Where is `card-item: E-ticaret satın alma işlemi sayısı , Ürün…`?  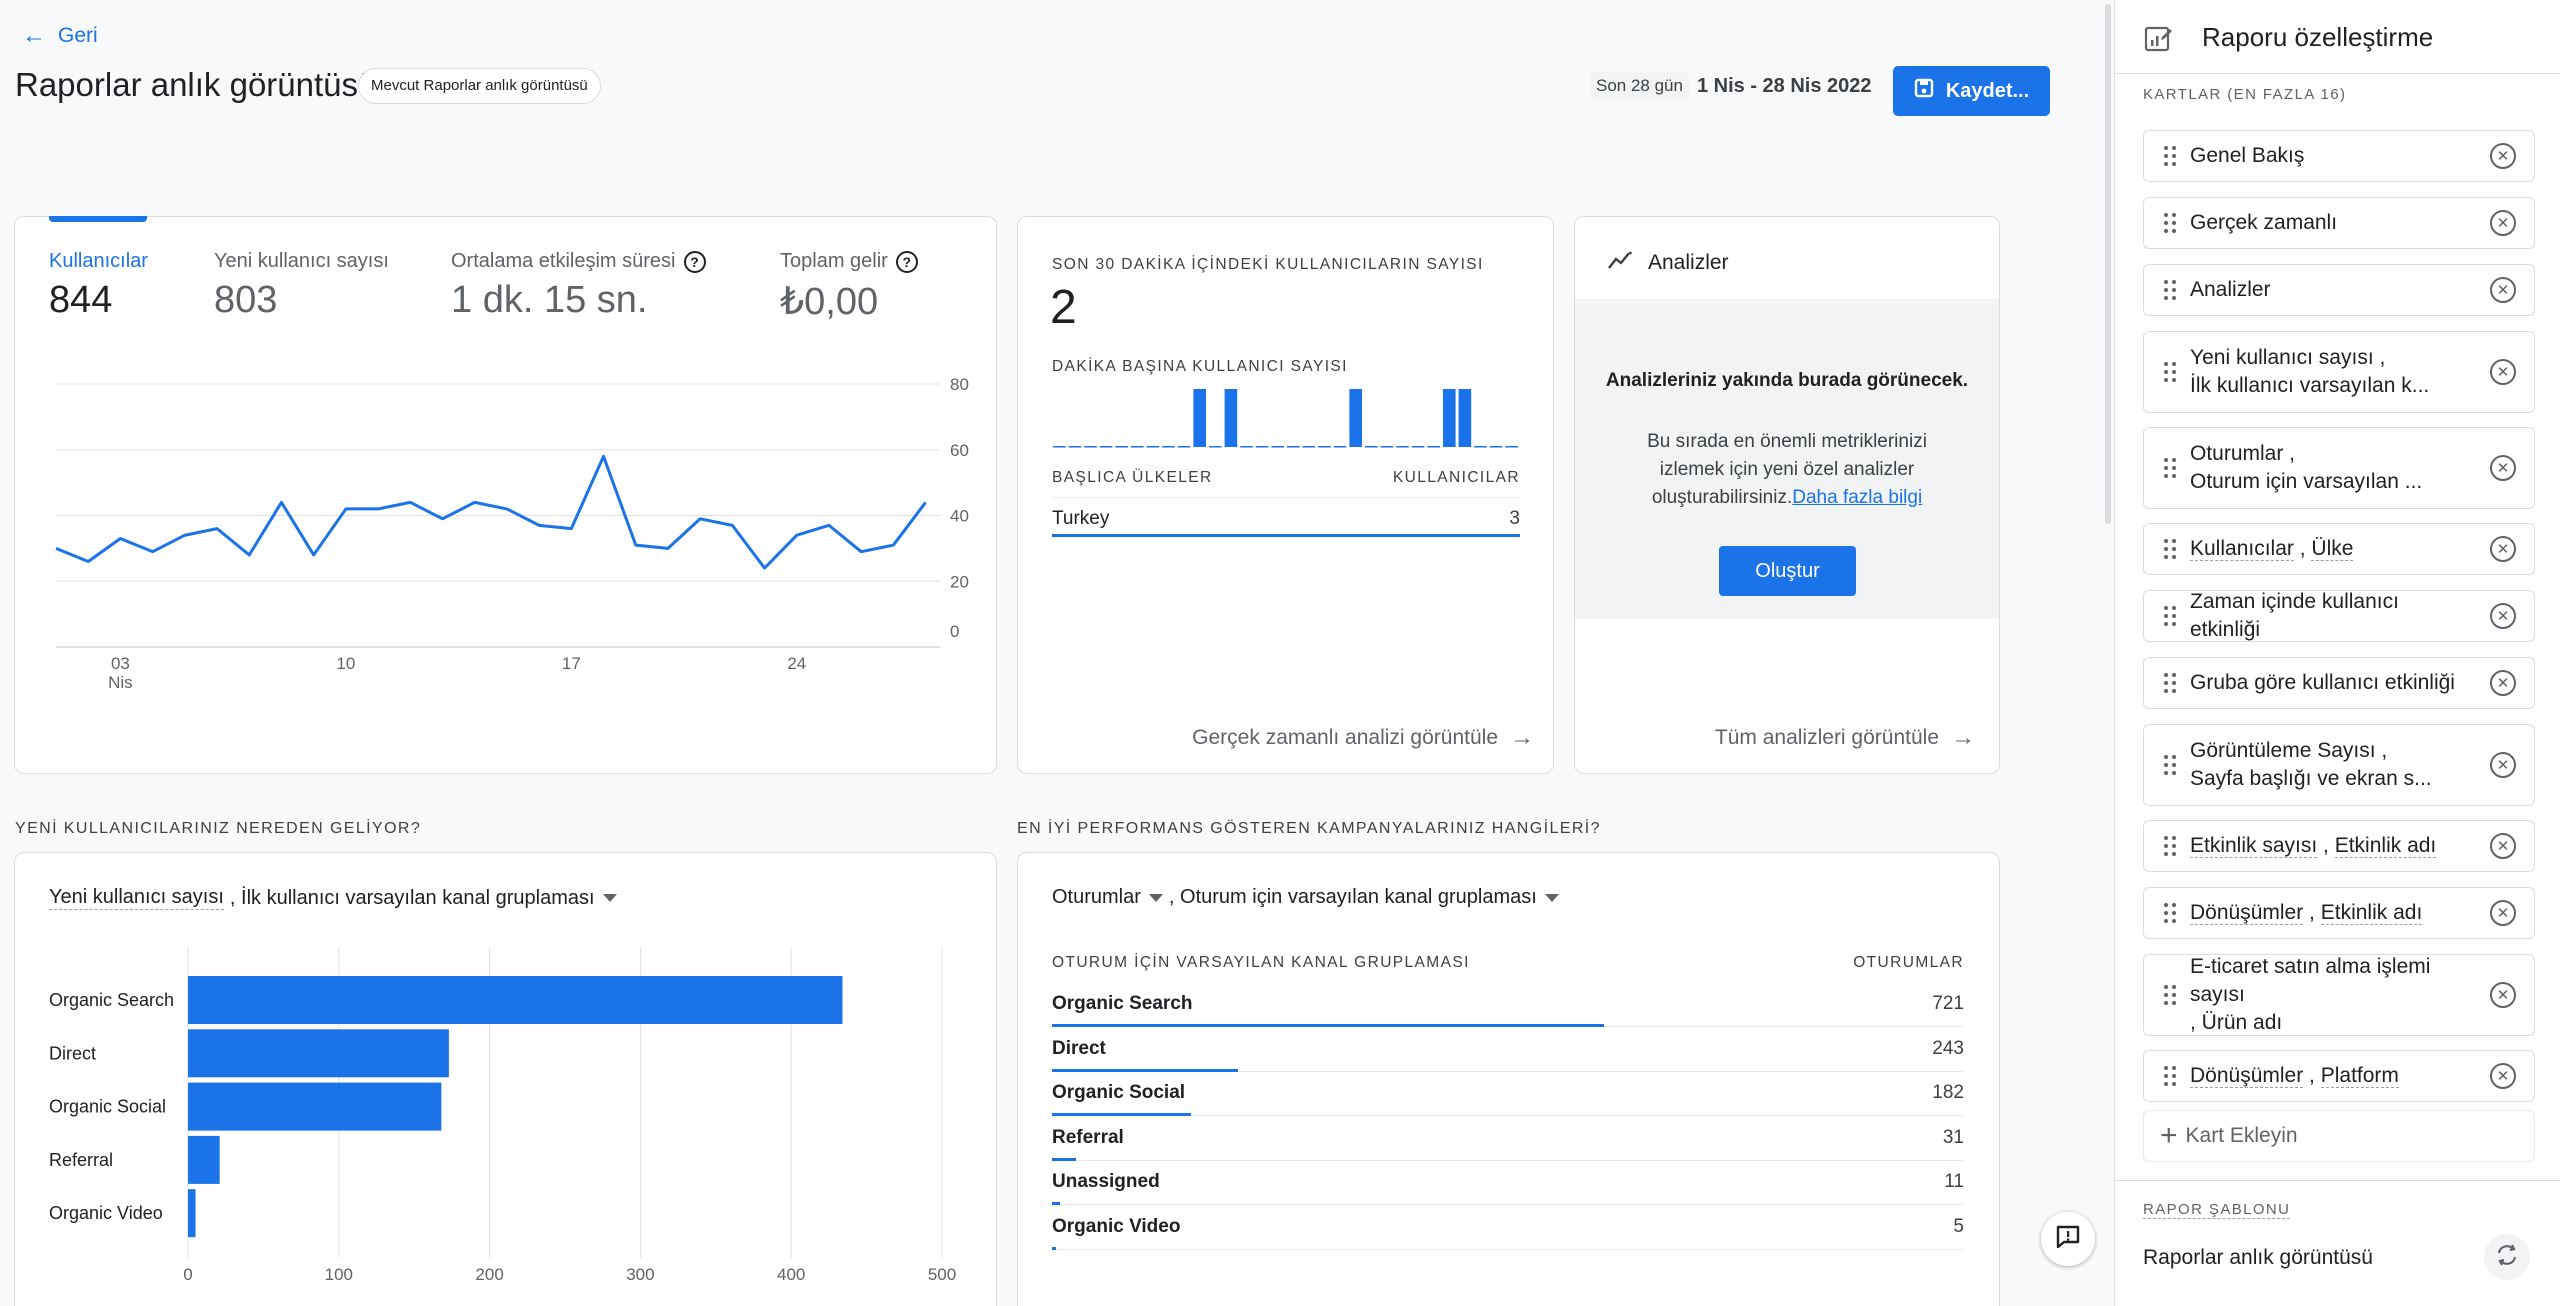
card-item: E-ticaret satın alma işlemi sayısı , Ürün… is located at coordinates (2339, 995).